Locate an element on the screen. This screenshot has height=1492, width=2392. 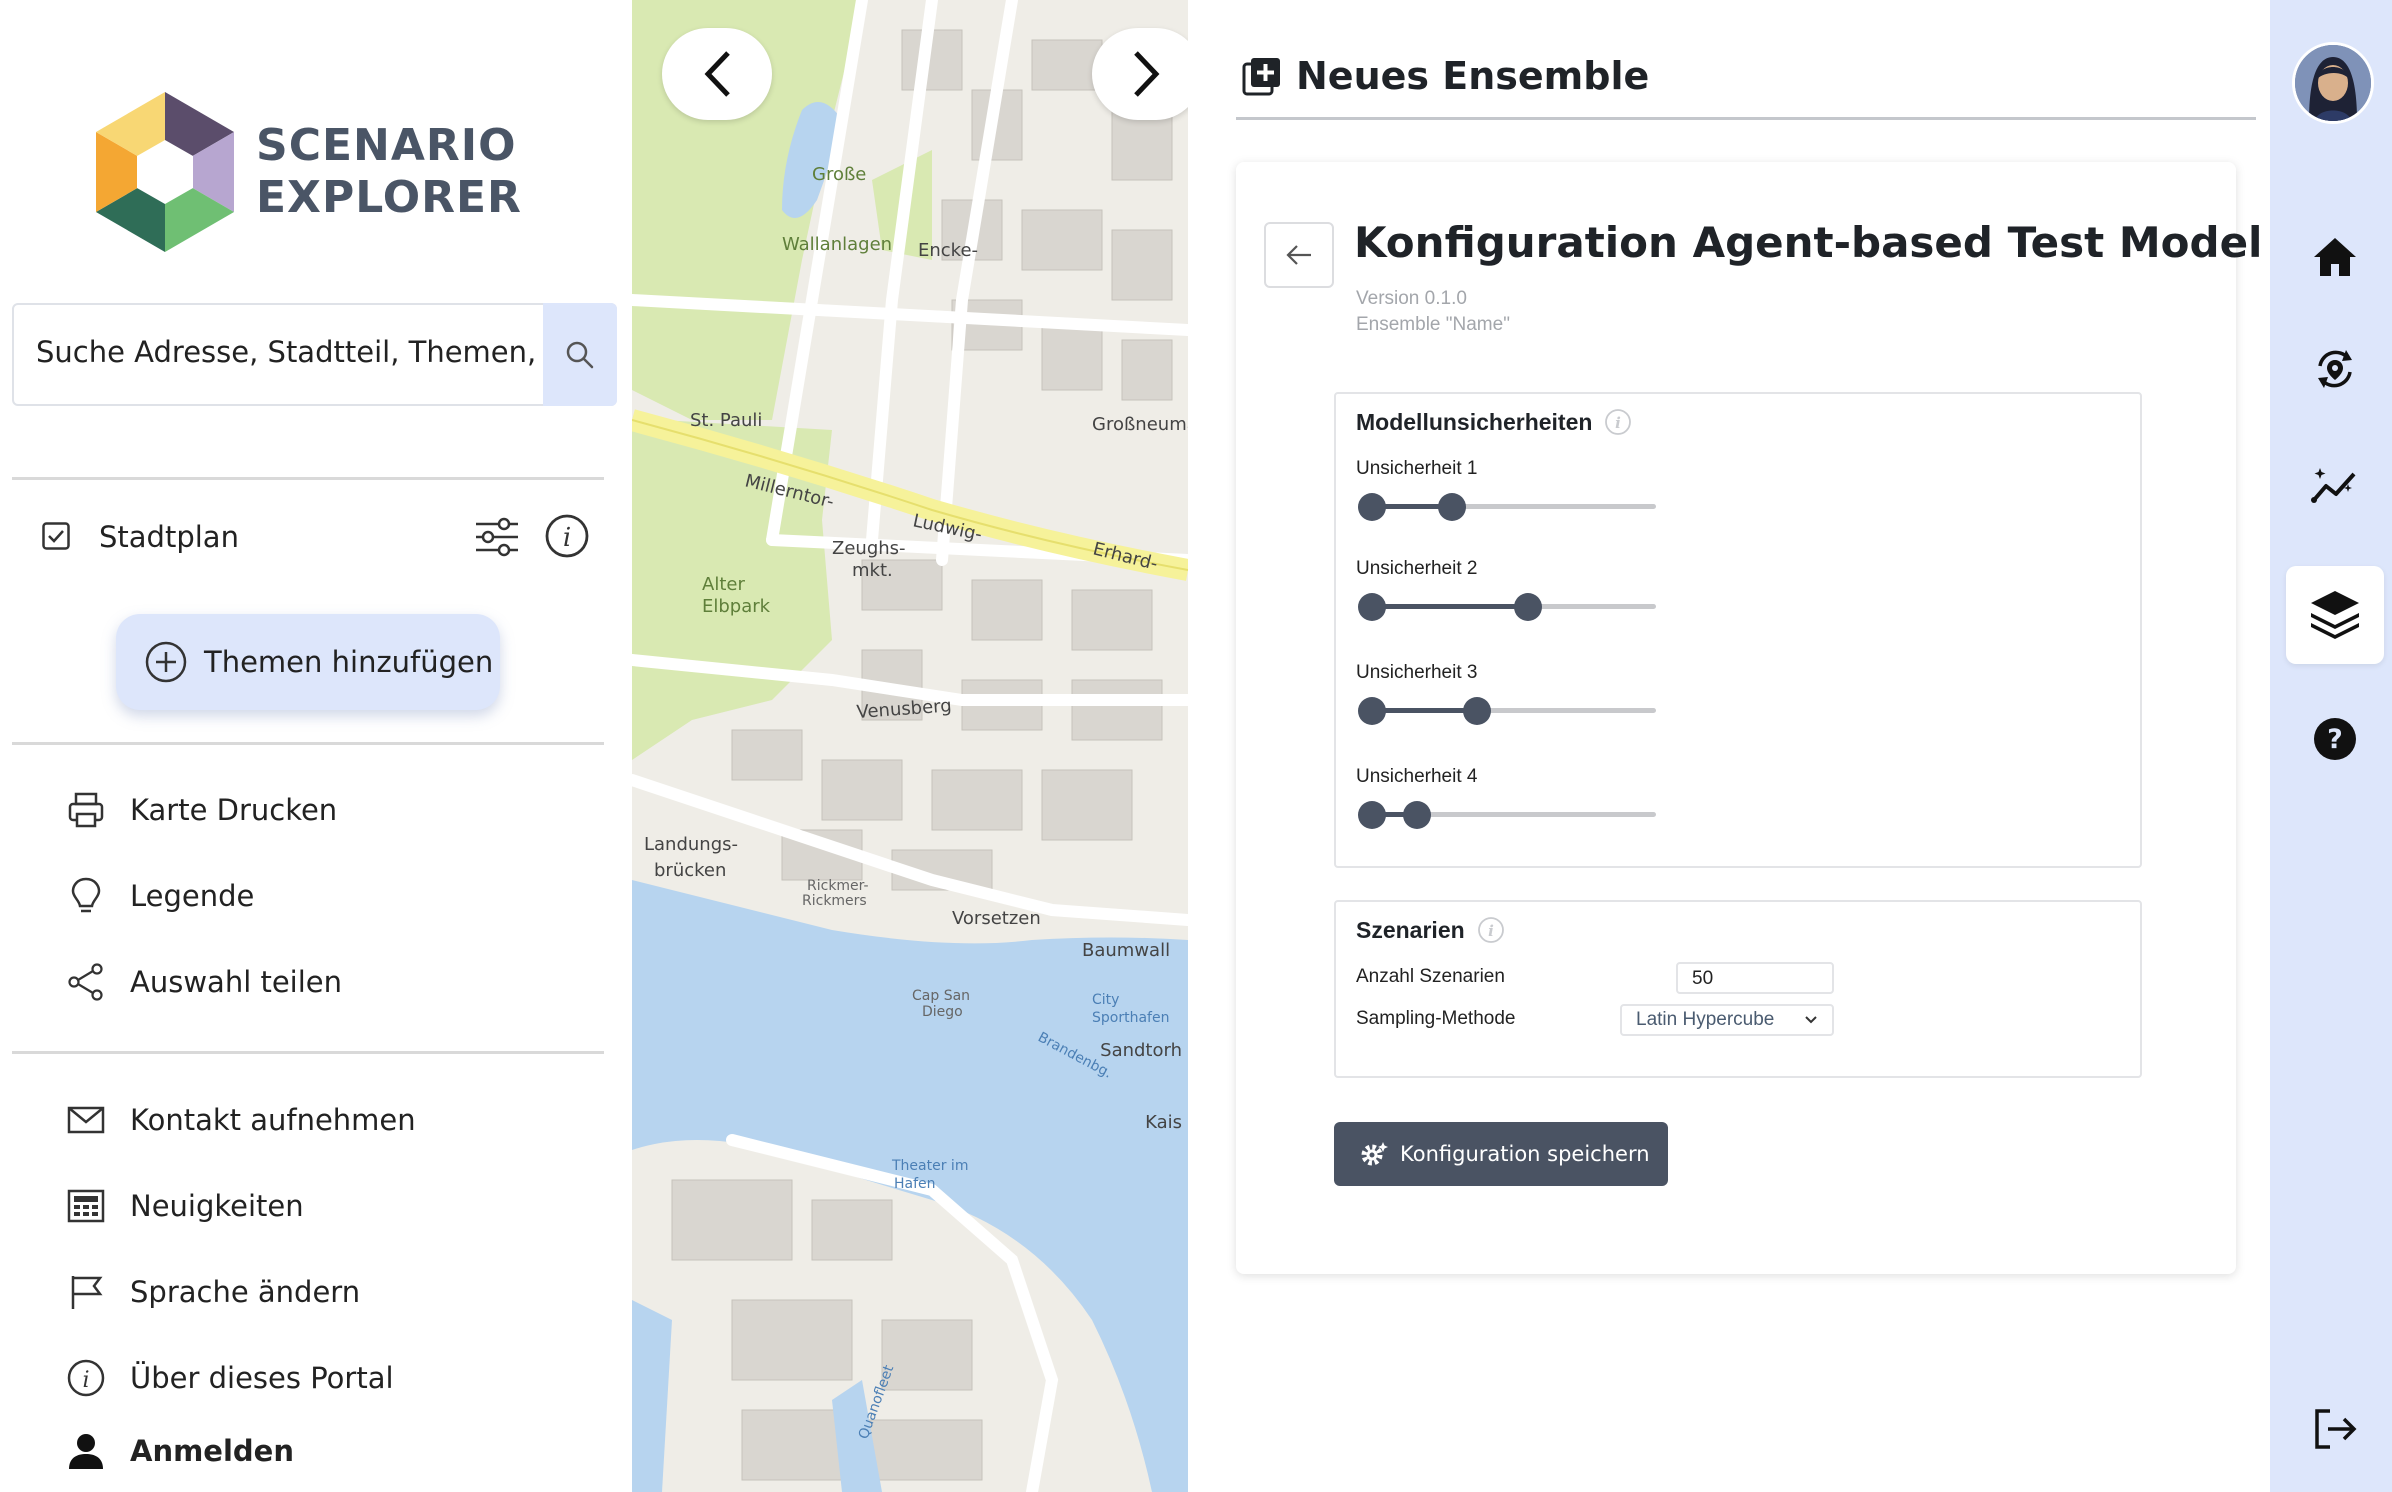
user-avatar is located at coordinates (2333, 83).